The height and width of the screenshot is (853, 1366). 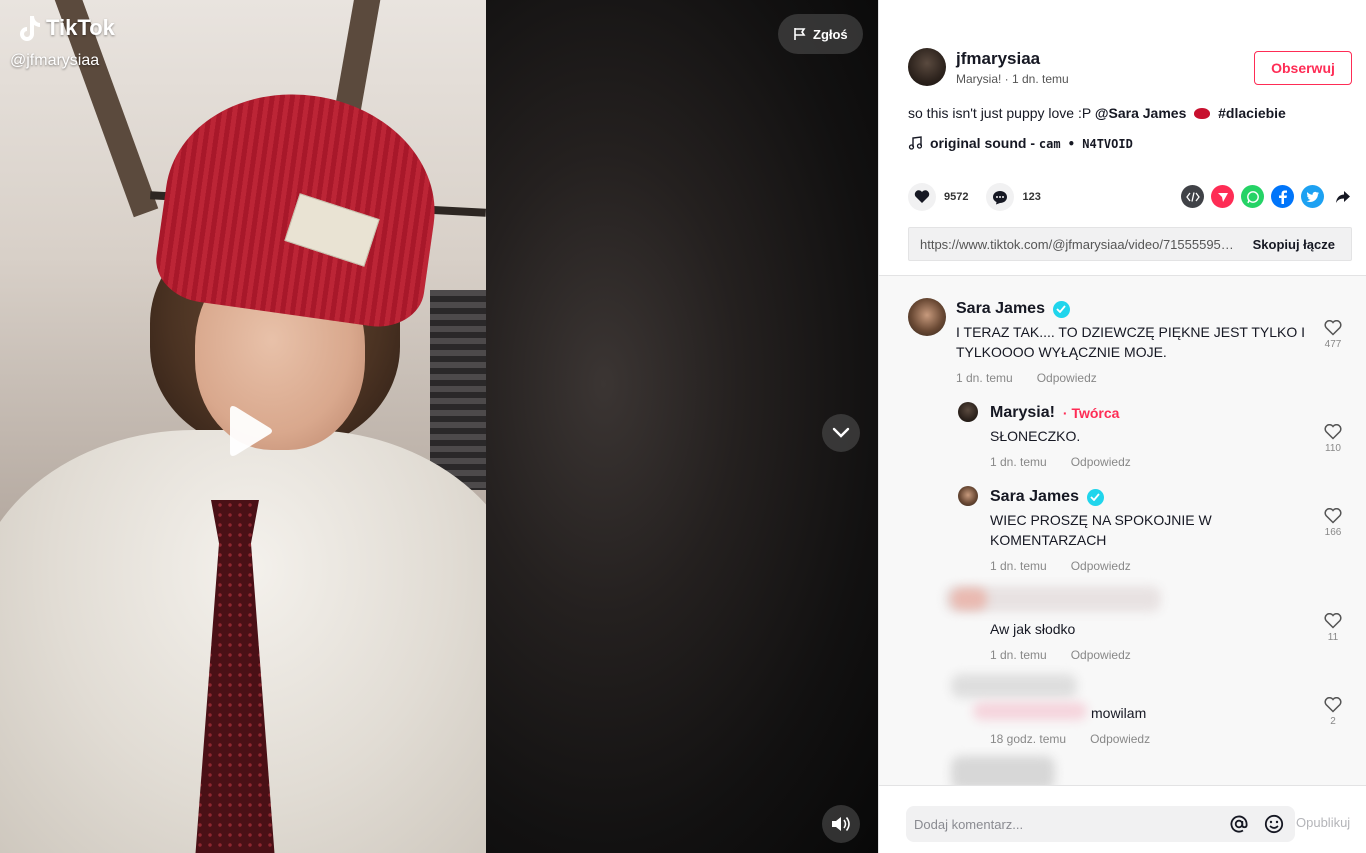 I want to click on code-icon, so click(x=1192, y=196).